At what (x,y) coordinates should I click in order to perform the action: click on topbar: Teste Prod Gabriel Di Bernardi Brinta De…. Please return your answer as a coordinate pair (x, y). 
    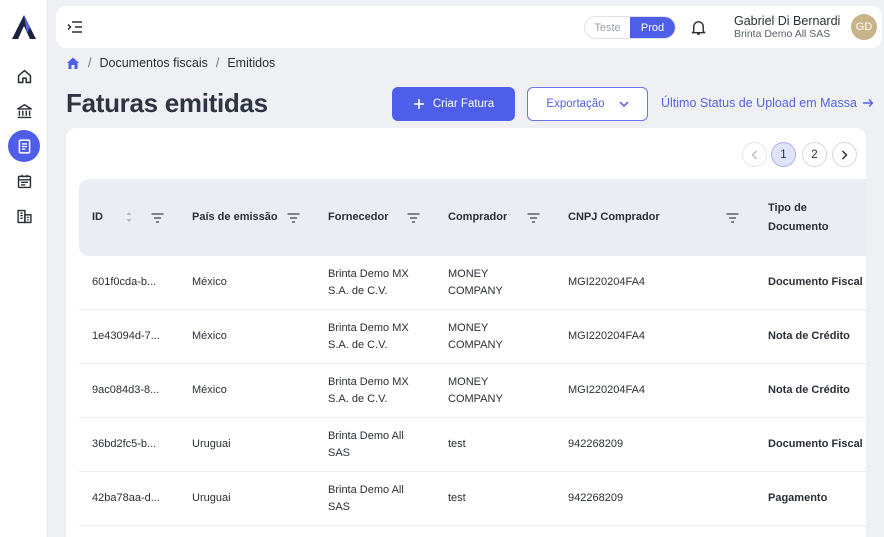
    Looking at the image, I should click on (469, 27).